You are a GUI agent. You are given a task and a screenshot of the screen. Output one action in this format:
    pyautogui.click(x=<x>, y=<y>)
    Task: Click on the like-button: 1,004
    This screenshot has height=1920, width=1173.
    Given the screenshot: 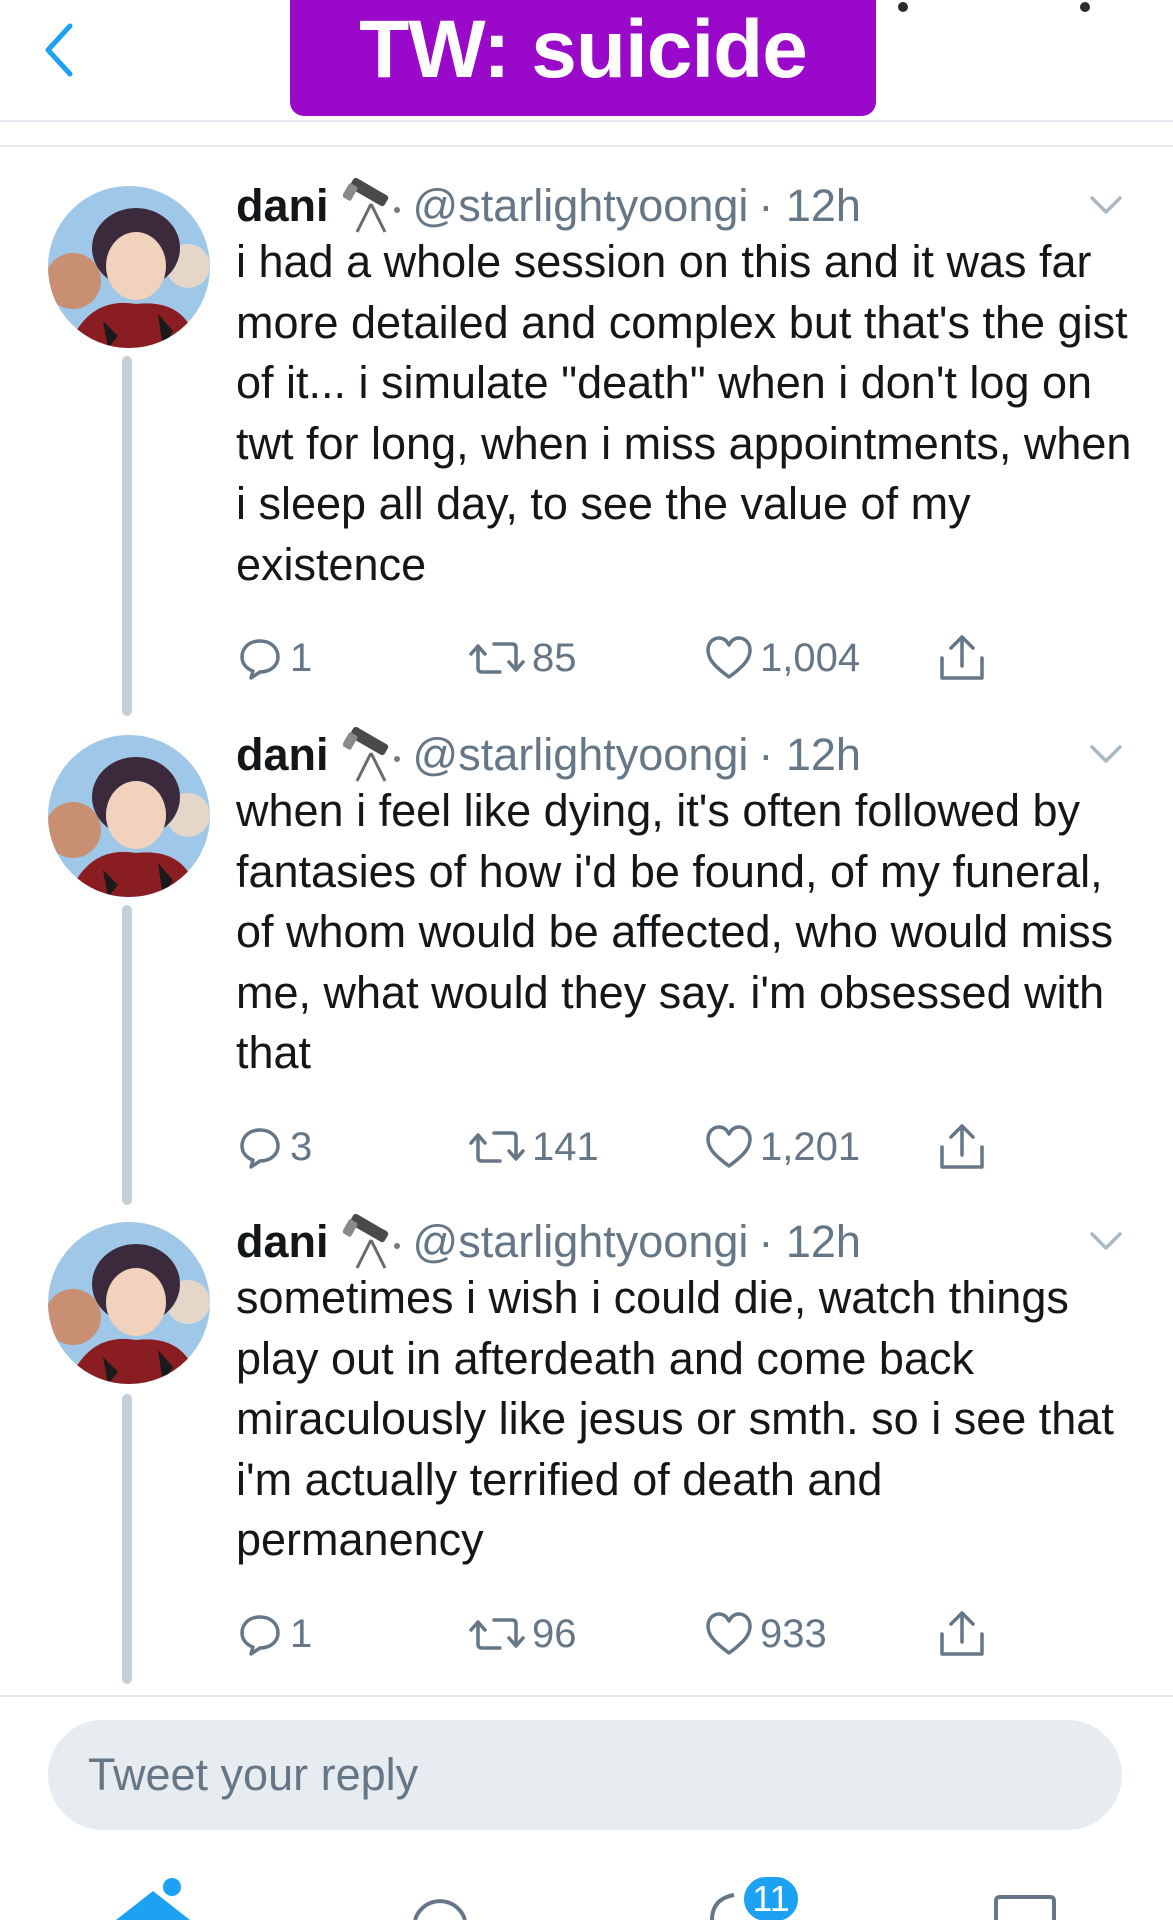 What is the action you would take?
    pyautogui.click(x=782, y=658)
    